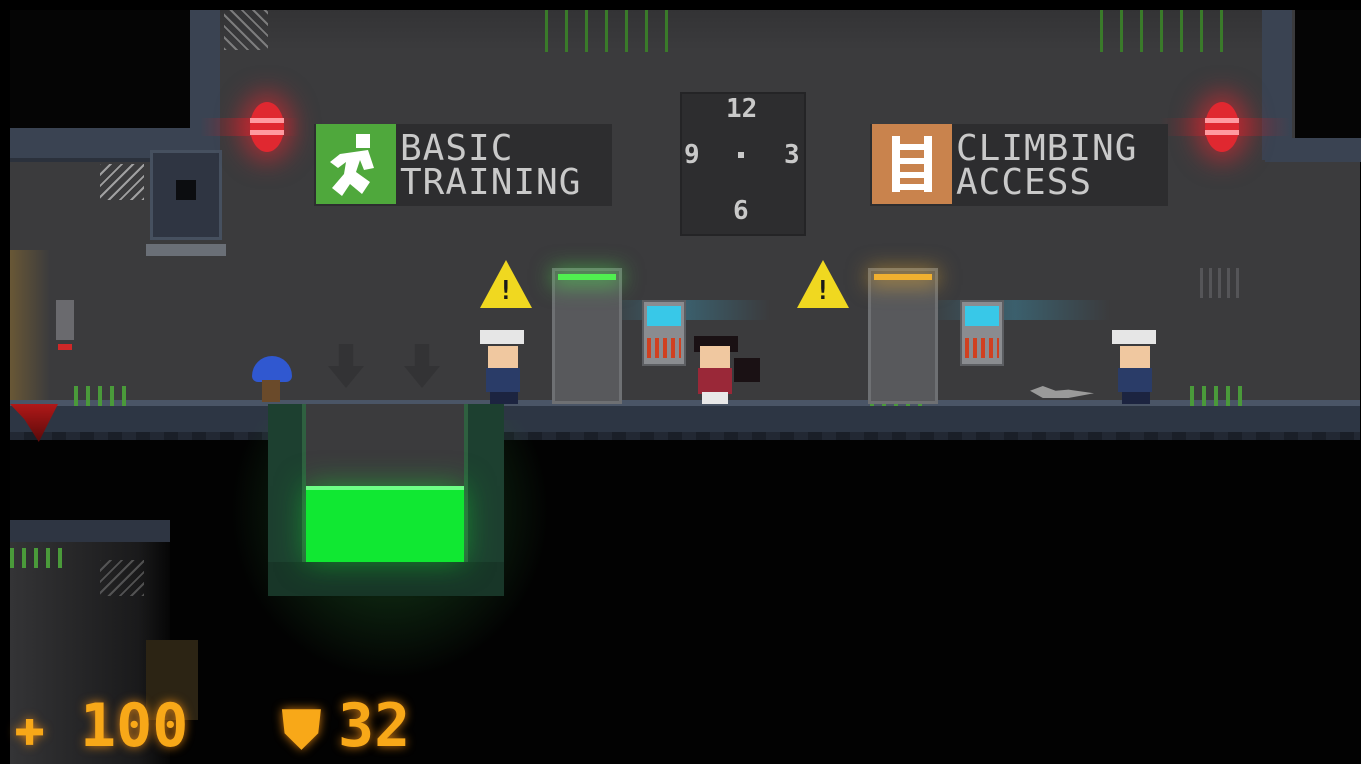  Describe the element at coordinates (90, 531) in the screenshot. I see `lower-left-ledge` at that location.